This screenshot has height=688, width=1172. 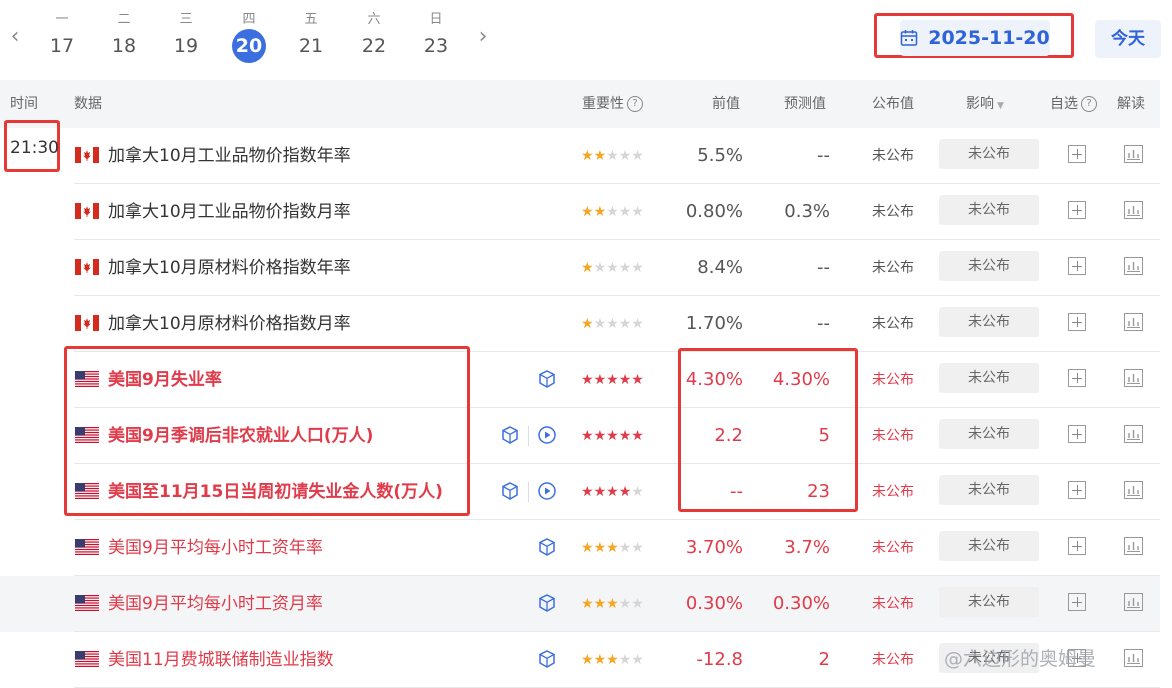 I want to click on forecast-value: --, so click(x=823, y=323).